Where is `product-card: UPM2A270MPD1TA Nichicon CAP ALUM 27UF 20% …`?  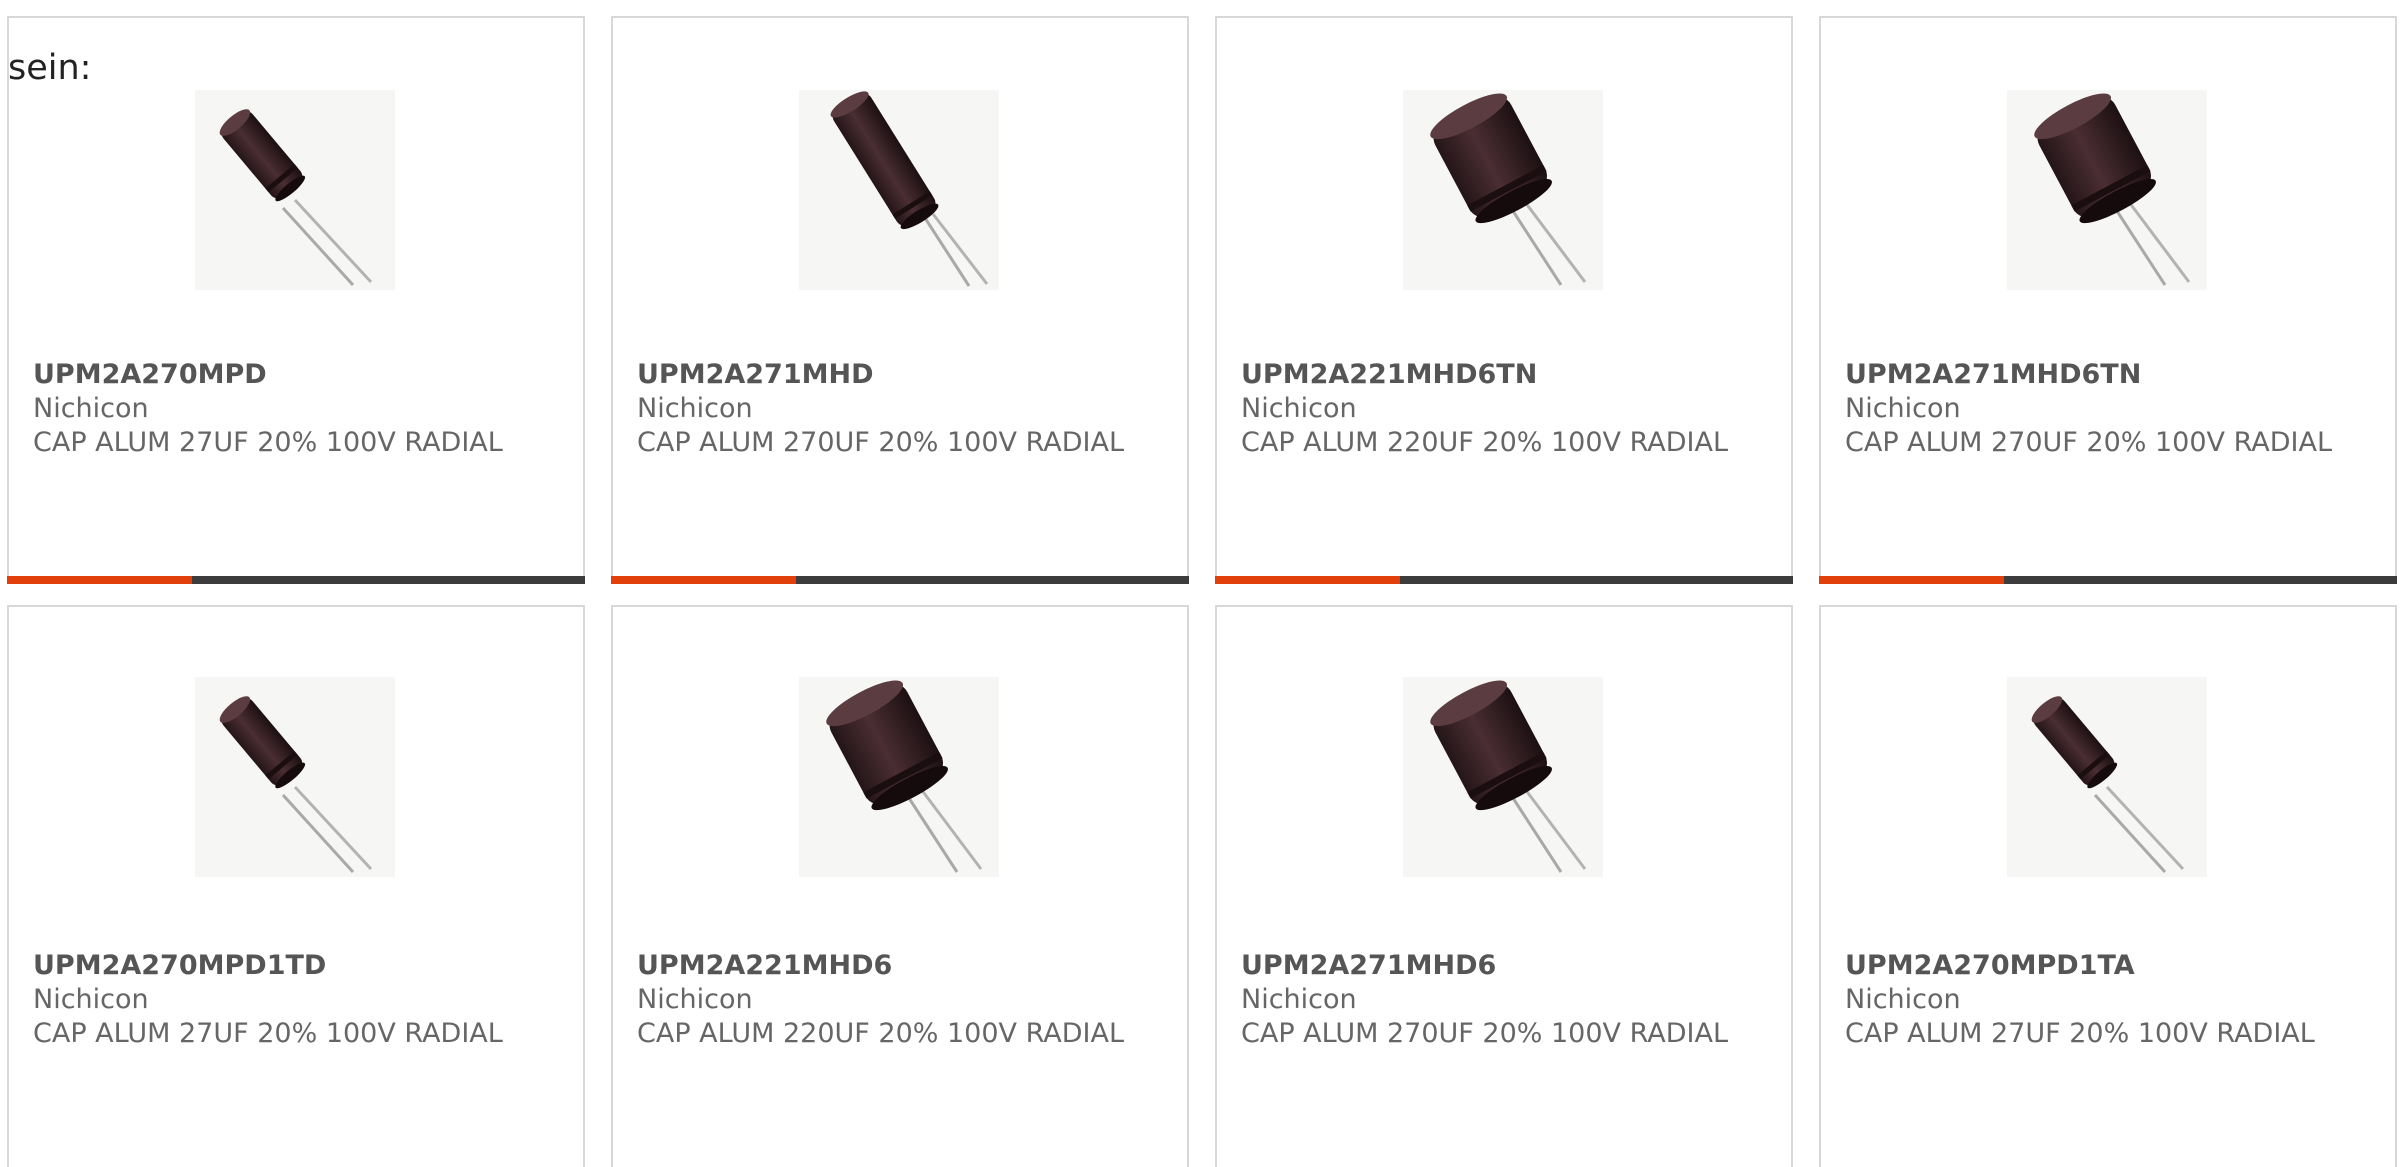 product-card: UPM2A270MPD1TA Nichicon CAP ALUM 27UF 20% … is located at coordinates (2108, 886).